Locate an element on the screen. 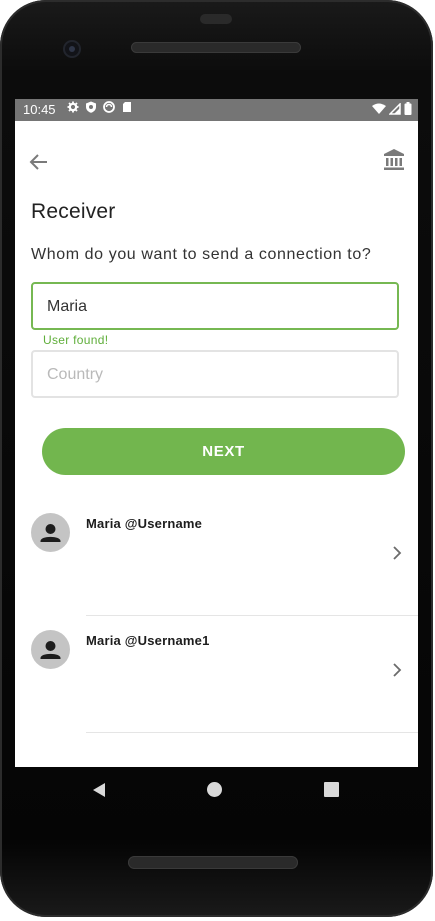 The height and width of the screenshot is (921, 435). country-input is located at coordinates (217, 375).